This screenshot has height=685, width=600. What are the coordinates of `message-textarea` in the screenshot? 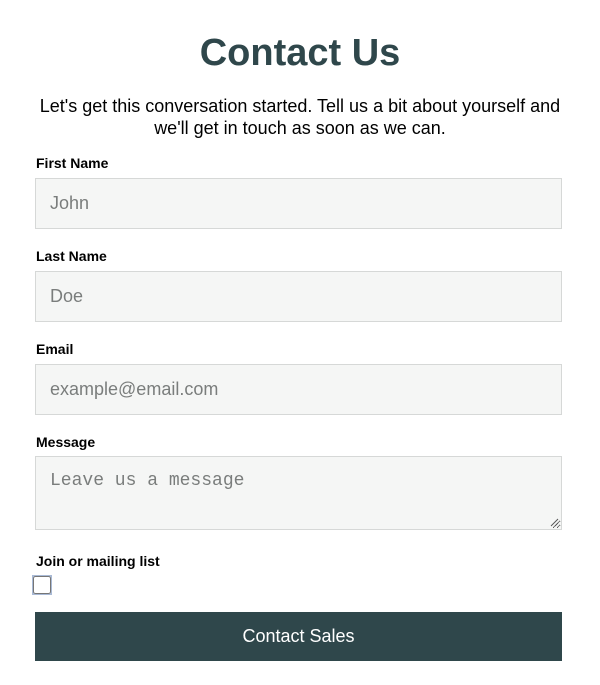 It's located at (298, 493).